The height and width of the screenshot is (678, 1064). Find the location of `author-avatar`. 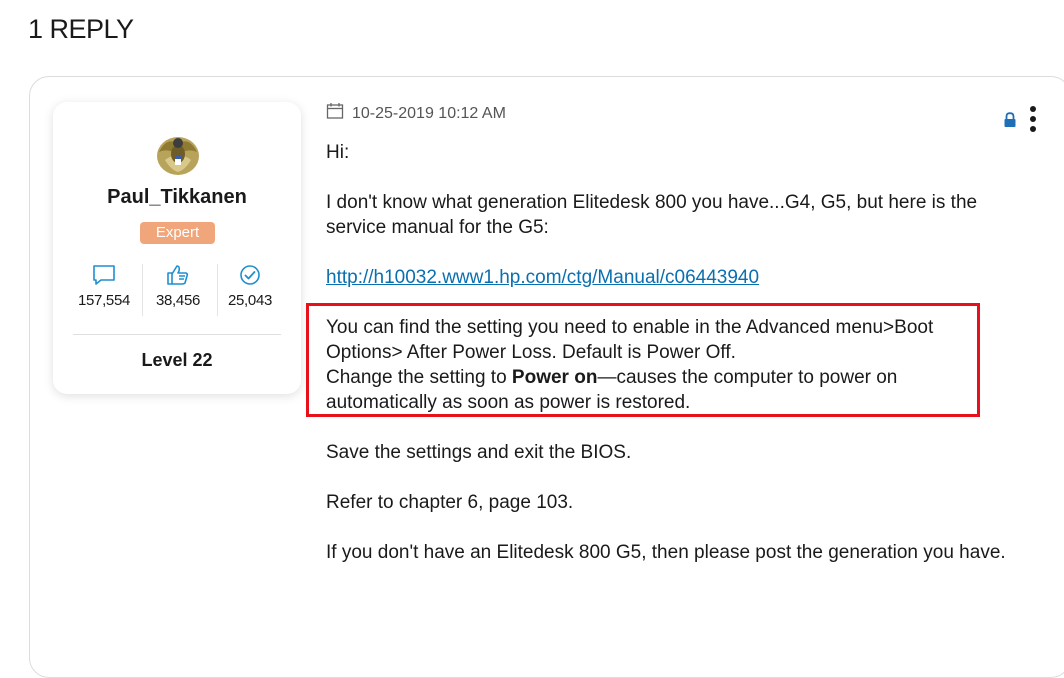

author-avatar is located at coordinates (178, 153).